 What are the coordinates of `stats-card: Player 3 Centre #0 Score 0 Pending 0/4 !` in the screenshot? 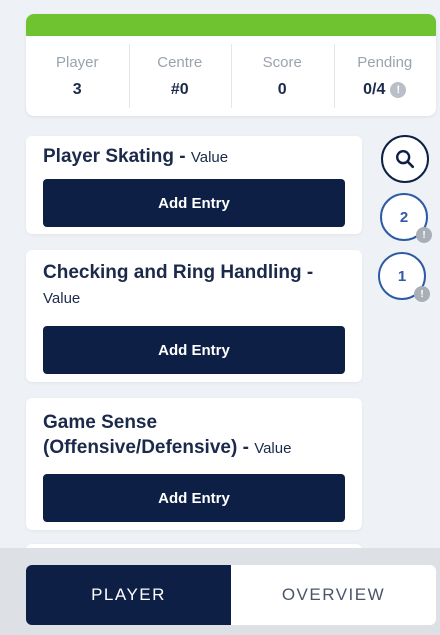 It's located at (231, 65).